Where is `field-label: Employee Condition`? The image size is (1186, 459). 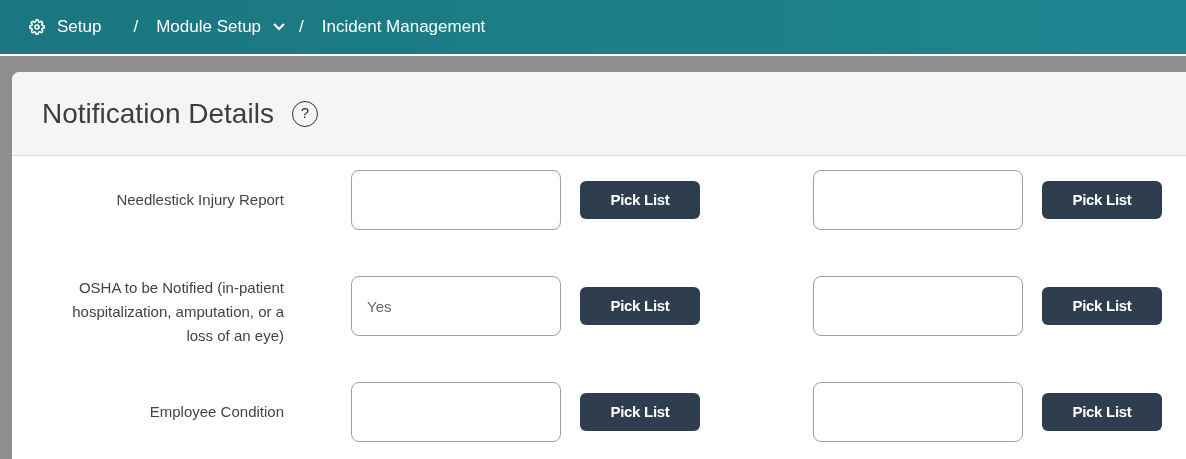
field-label: Employee Condition is located at coordinates (216, 412).